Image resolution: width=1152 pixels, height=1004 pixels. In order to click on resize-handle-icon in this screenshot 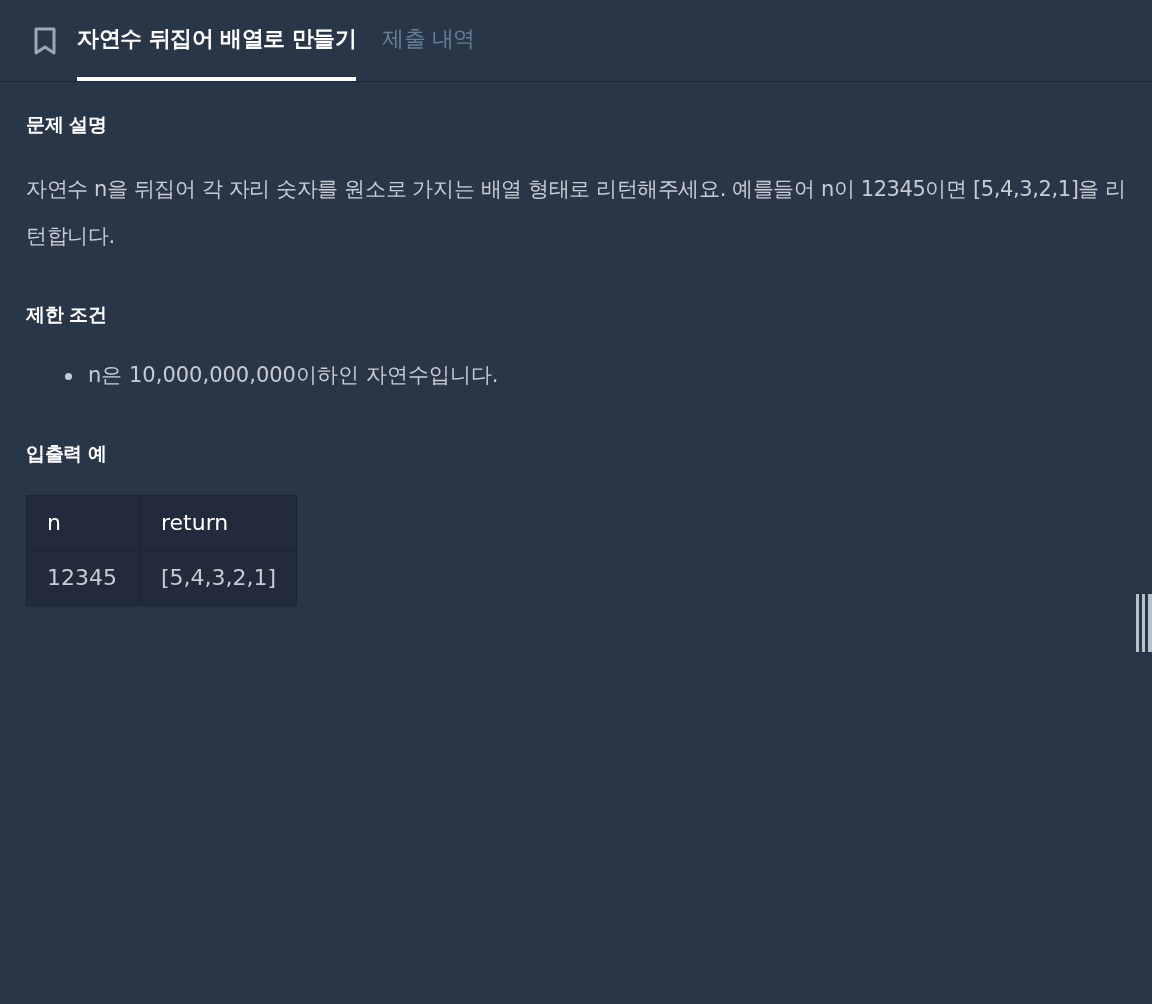, I will do `click(1144, 623)`.